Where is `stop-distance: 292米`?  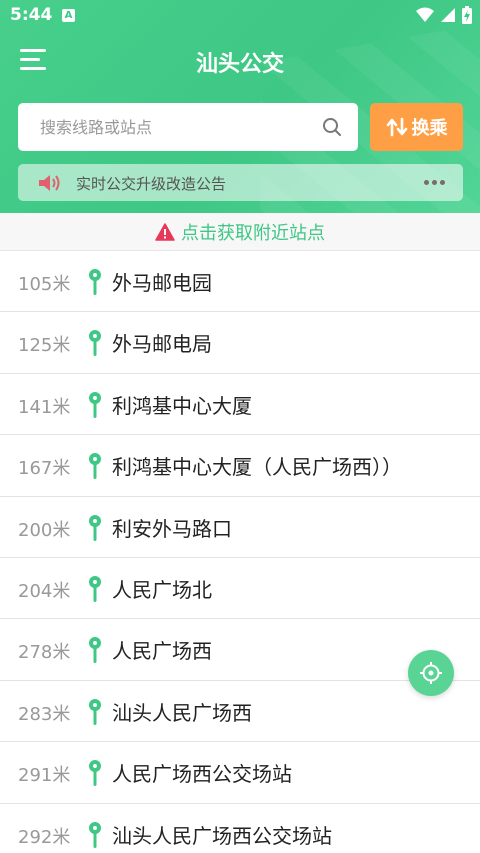
stop-distance: 292米 is located at coordinates (44, 837).